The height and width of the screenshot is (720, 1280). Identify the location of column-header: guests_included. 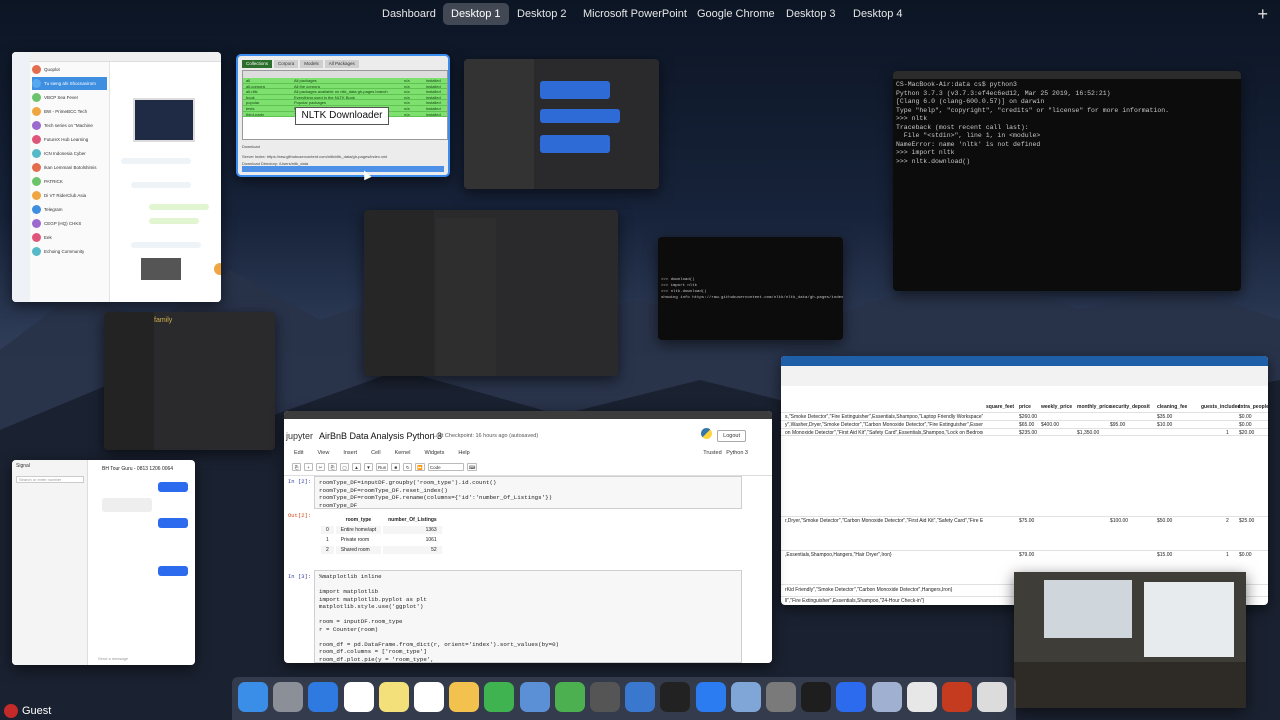
(1220, 407).